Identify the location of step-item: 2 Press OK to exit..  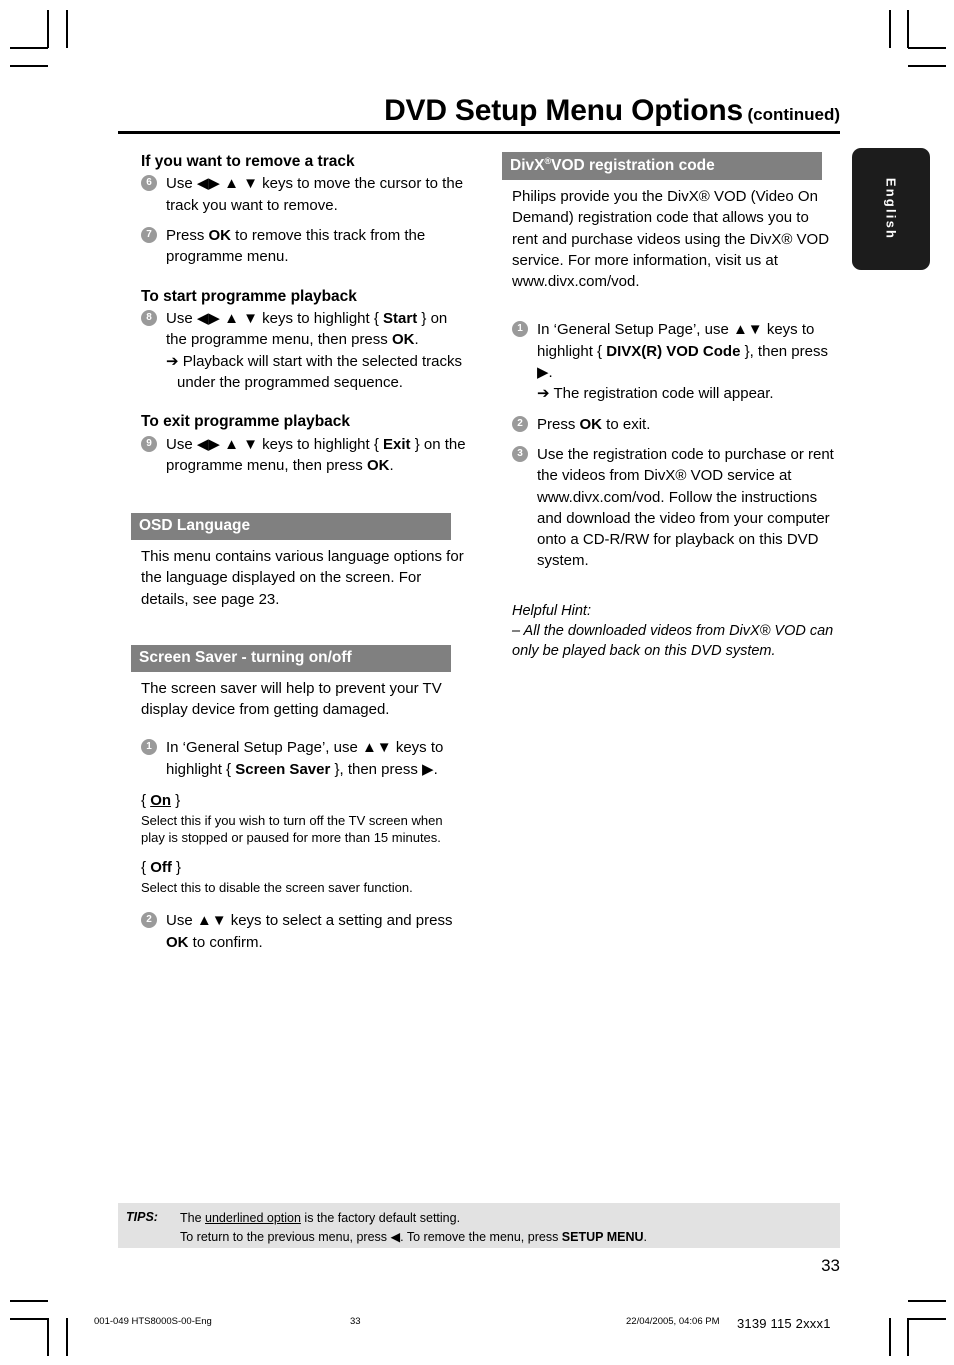
(674, 424).